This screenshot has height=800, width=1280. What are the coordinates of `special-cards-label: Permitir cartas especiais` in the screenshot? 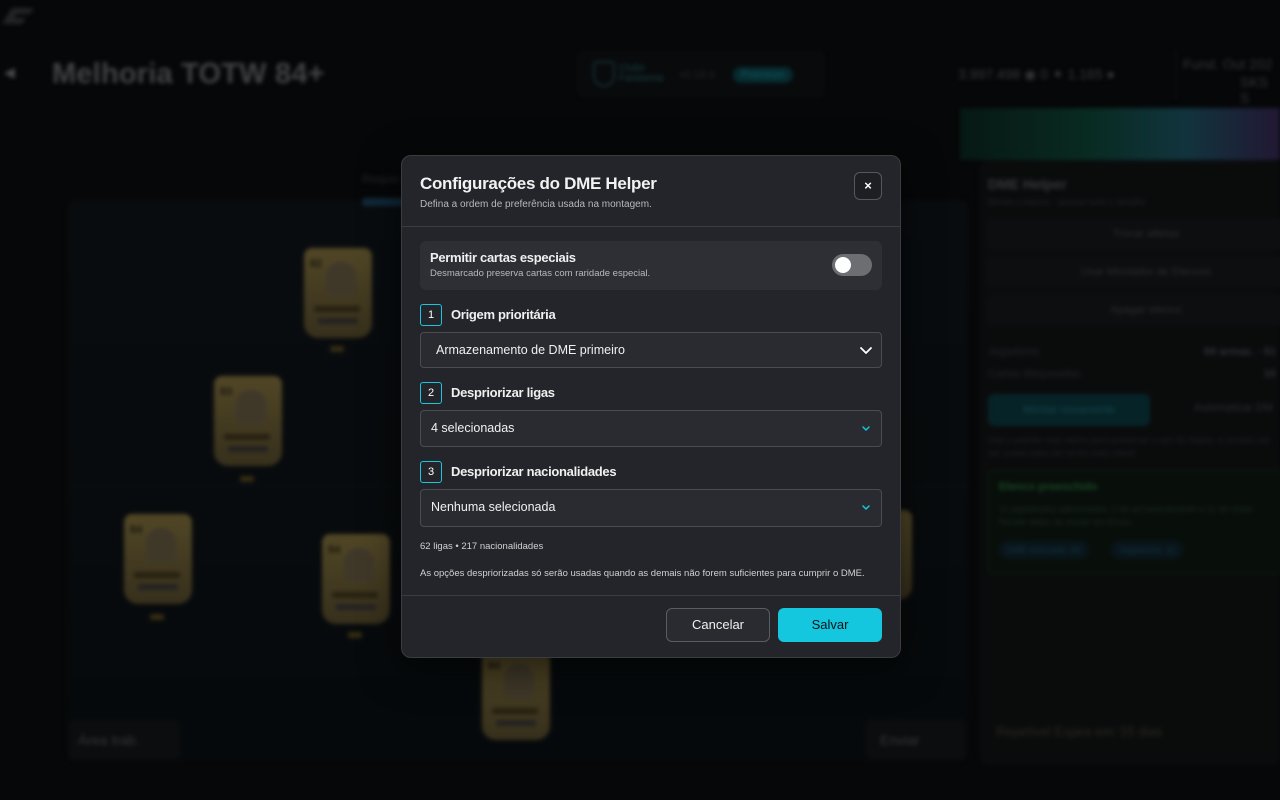 It's located at (503, 257).